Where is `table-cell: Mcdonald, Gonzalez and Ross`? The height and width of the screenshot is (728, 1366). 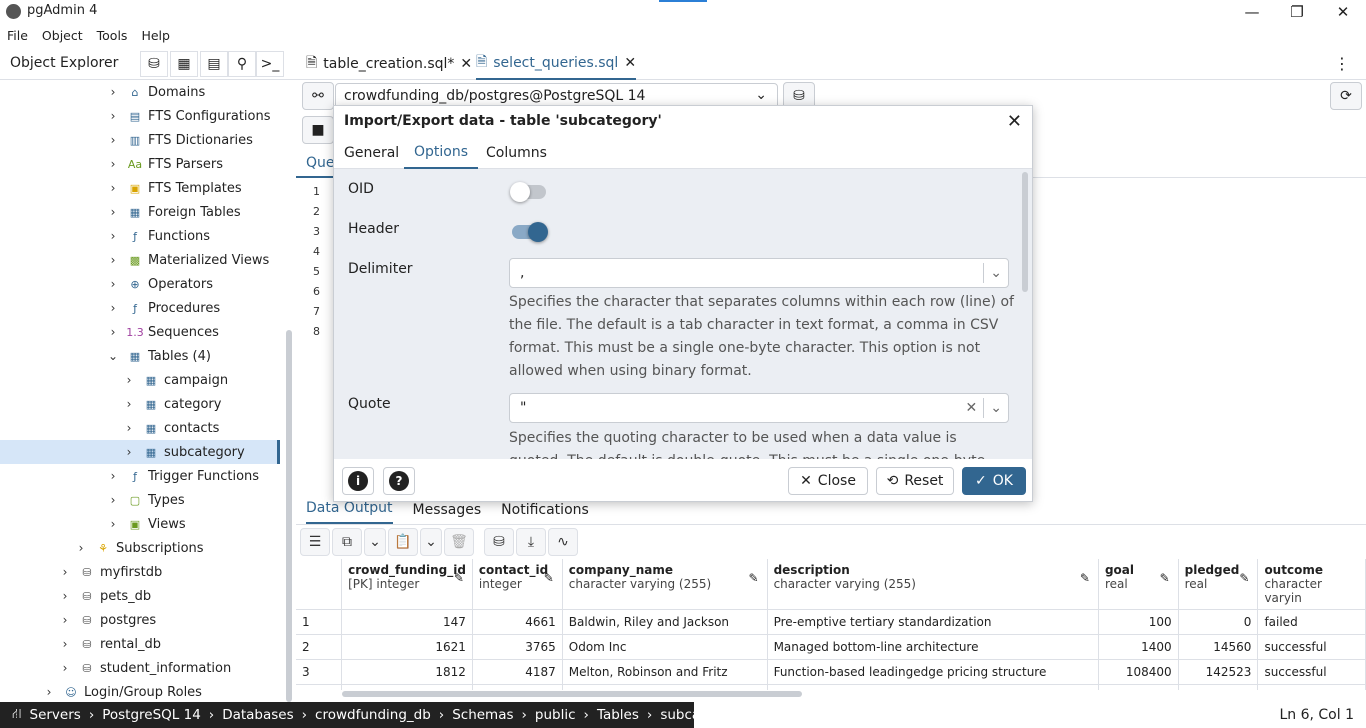 table-cell: Mcdonald, Gonzalez and Ross is located at coordinates (665, 687).